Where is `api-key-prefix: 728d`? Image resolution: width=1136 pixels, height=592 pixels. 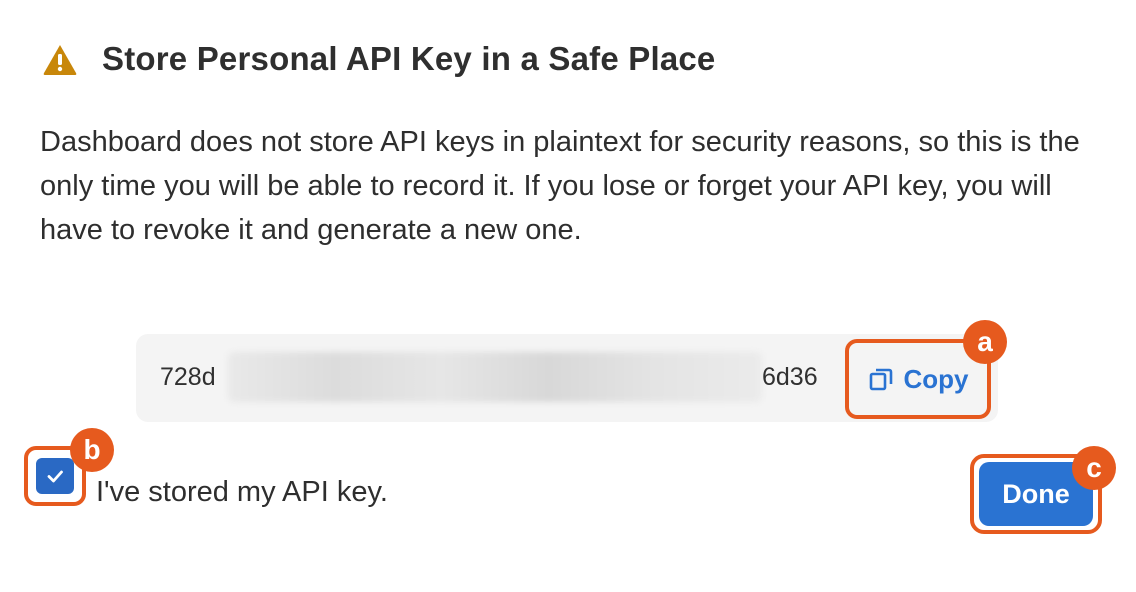
api-key-prefix: 728d is located at coordinates (188, 377).